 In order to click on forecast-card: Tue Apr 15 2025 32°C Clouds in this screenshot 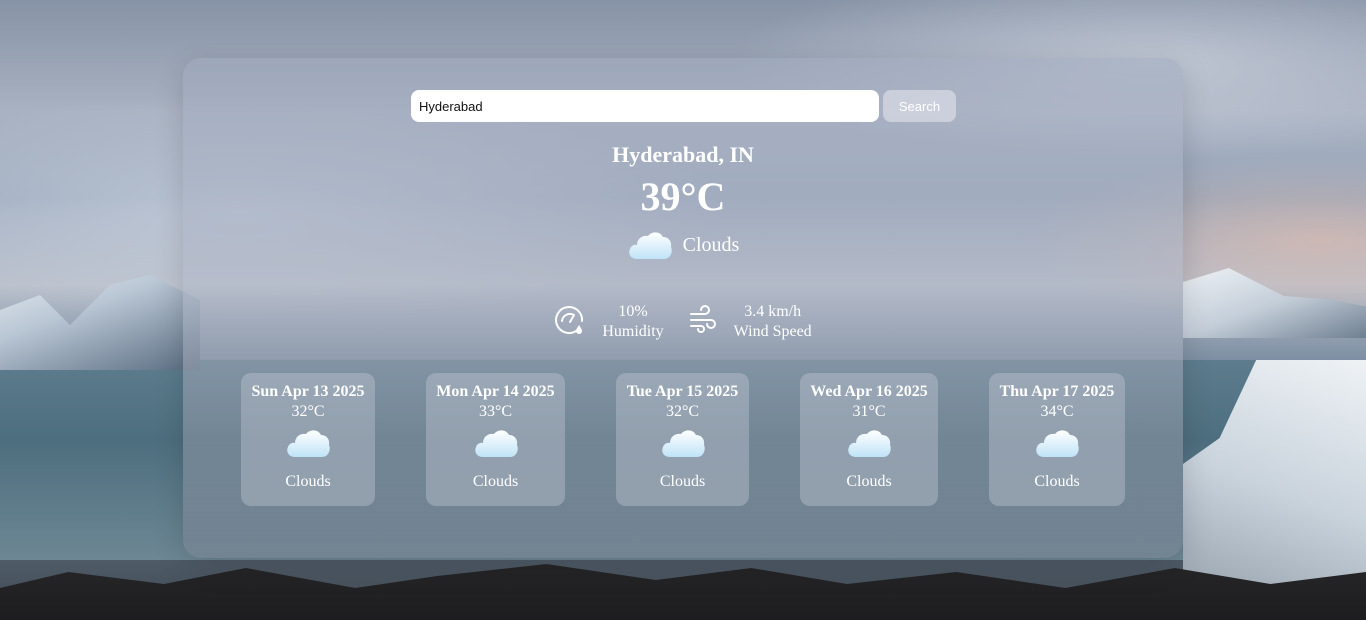, I will do `click(682, 439)`.